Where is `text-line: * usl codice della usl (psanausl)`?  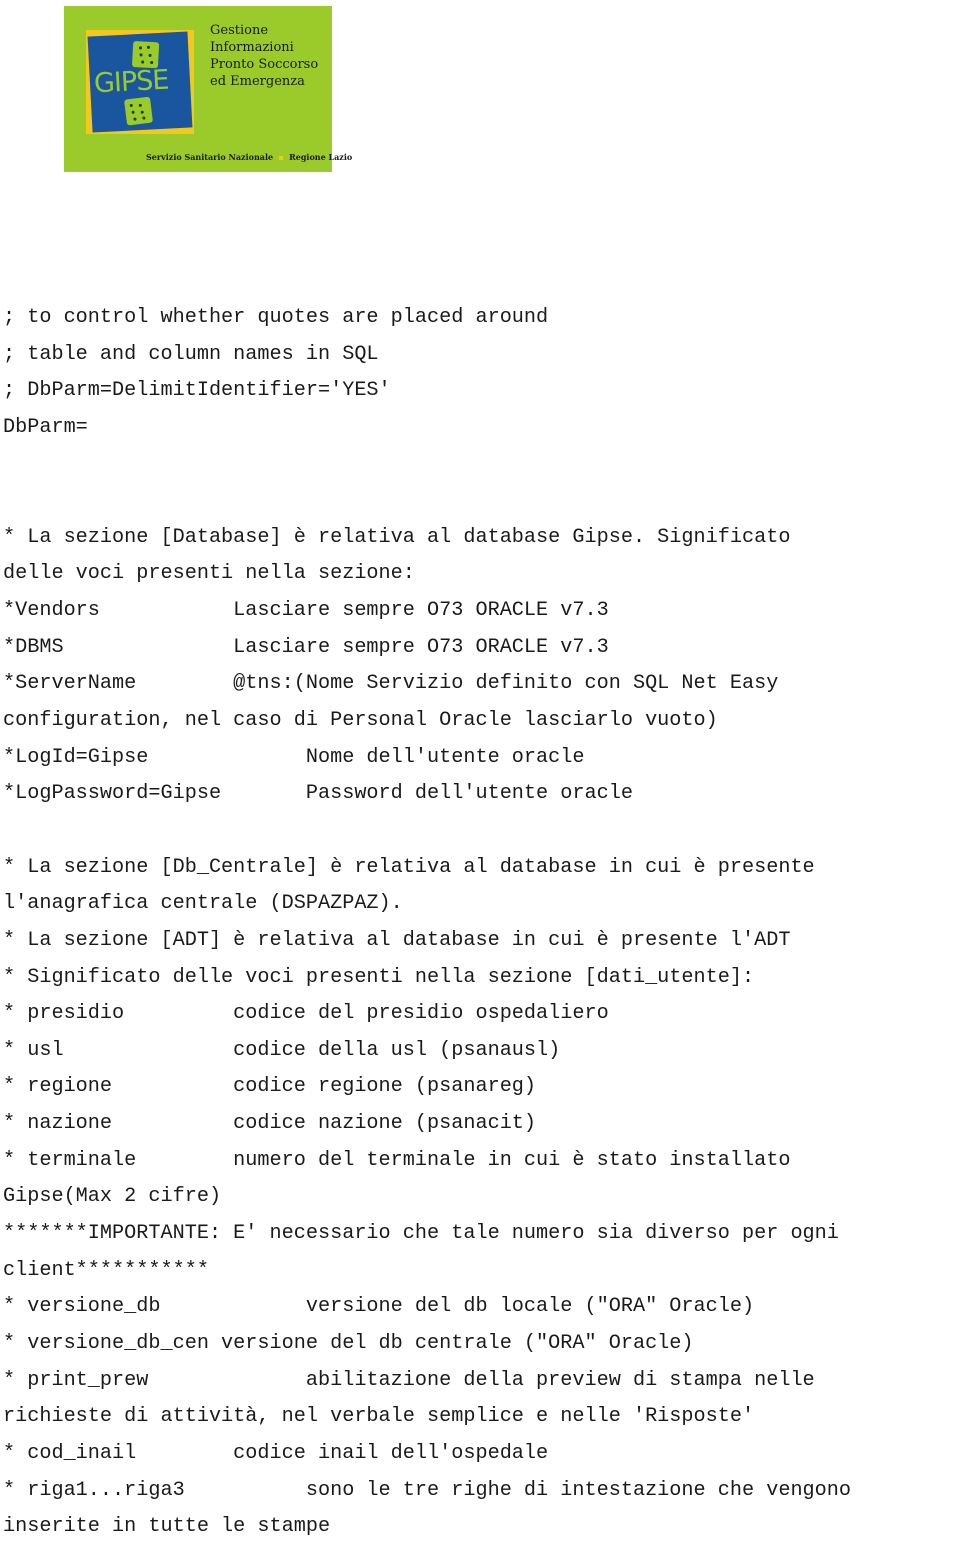 text-line: * usl codice della usl (psanausl) is located at coordinates (282, 1050).